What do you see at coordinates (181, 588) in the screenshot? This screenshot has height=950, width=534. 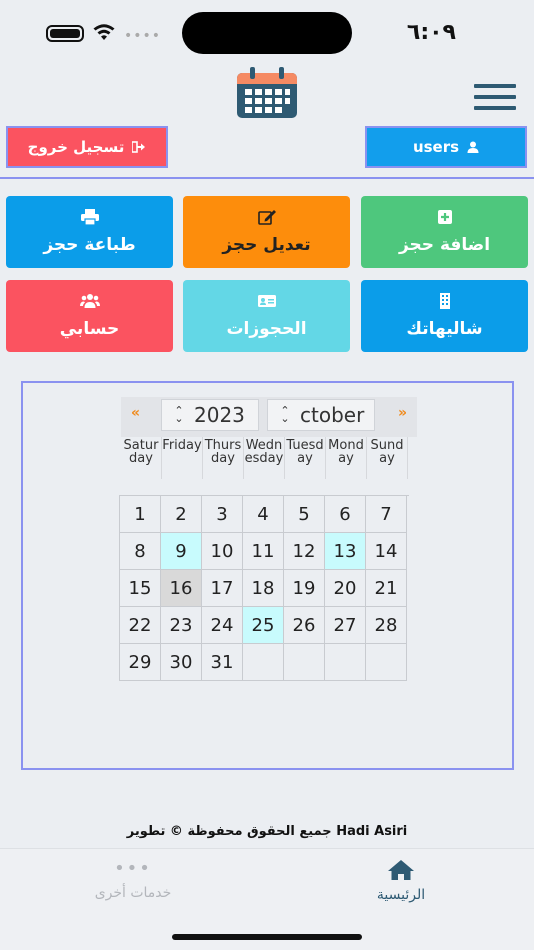 I see `calendar-day: 16` at bounding box center [181, 588].